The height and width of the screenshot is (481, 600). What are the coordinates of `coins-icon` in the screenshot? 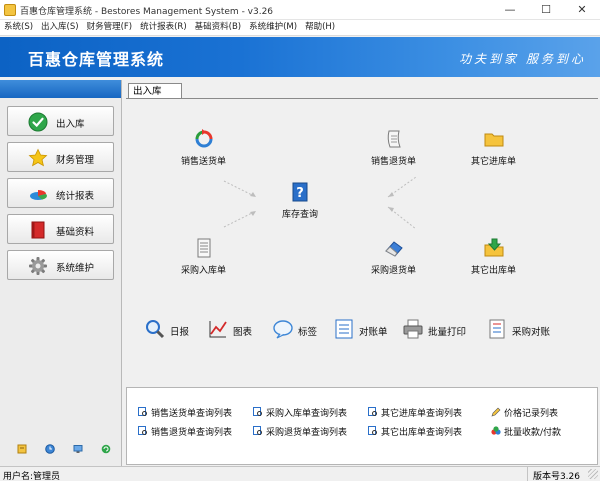 It's located at (496, 430).